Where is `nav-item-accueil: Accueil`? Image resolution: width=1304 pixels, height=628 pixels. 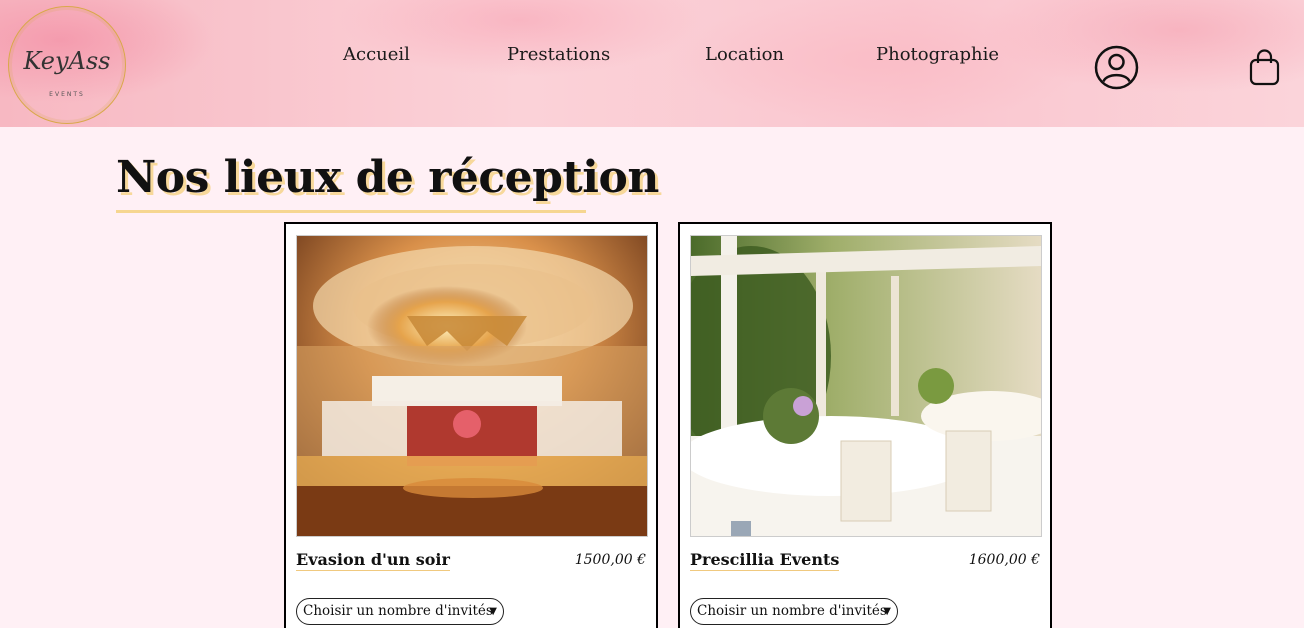 nav-item-accueil: Accueil is located at coordinates (376, 54).